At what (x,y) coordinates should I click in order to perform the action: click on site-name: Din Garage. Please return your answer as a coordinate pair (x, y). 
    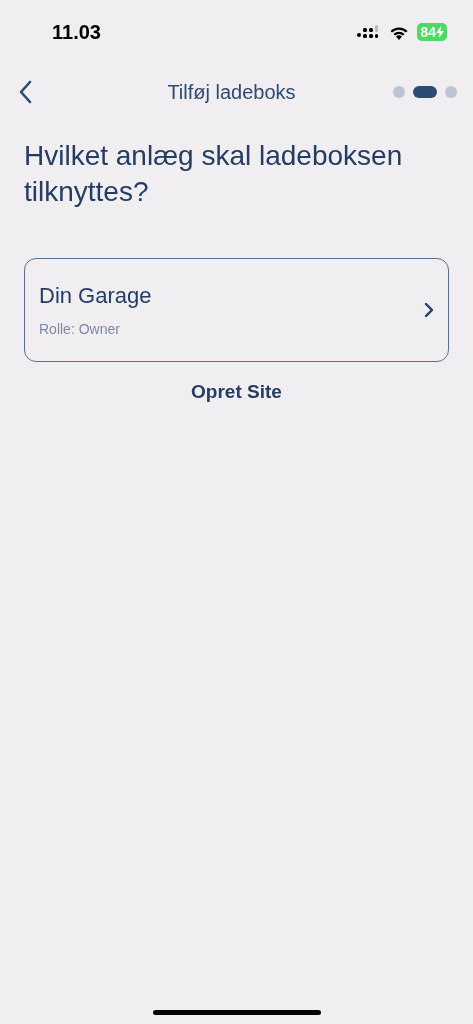
    Looking at the image, I should click on (96, 296).